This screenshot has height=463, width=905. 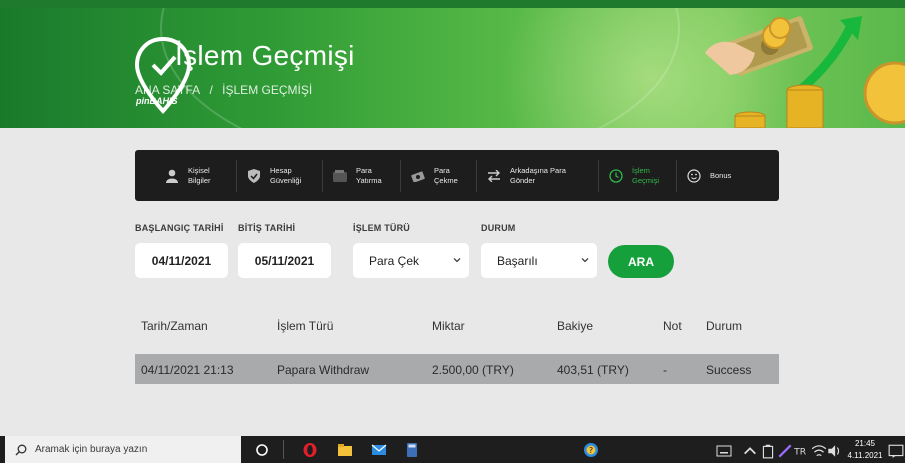 What do you see at coordinates (379, 450) in the screenshot?
I see `mail-icon` at bounding box center [379, 450].